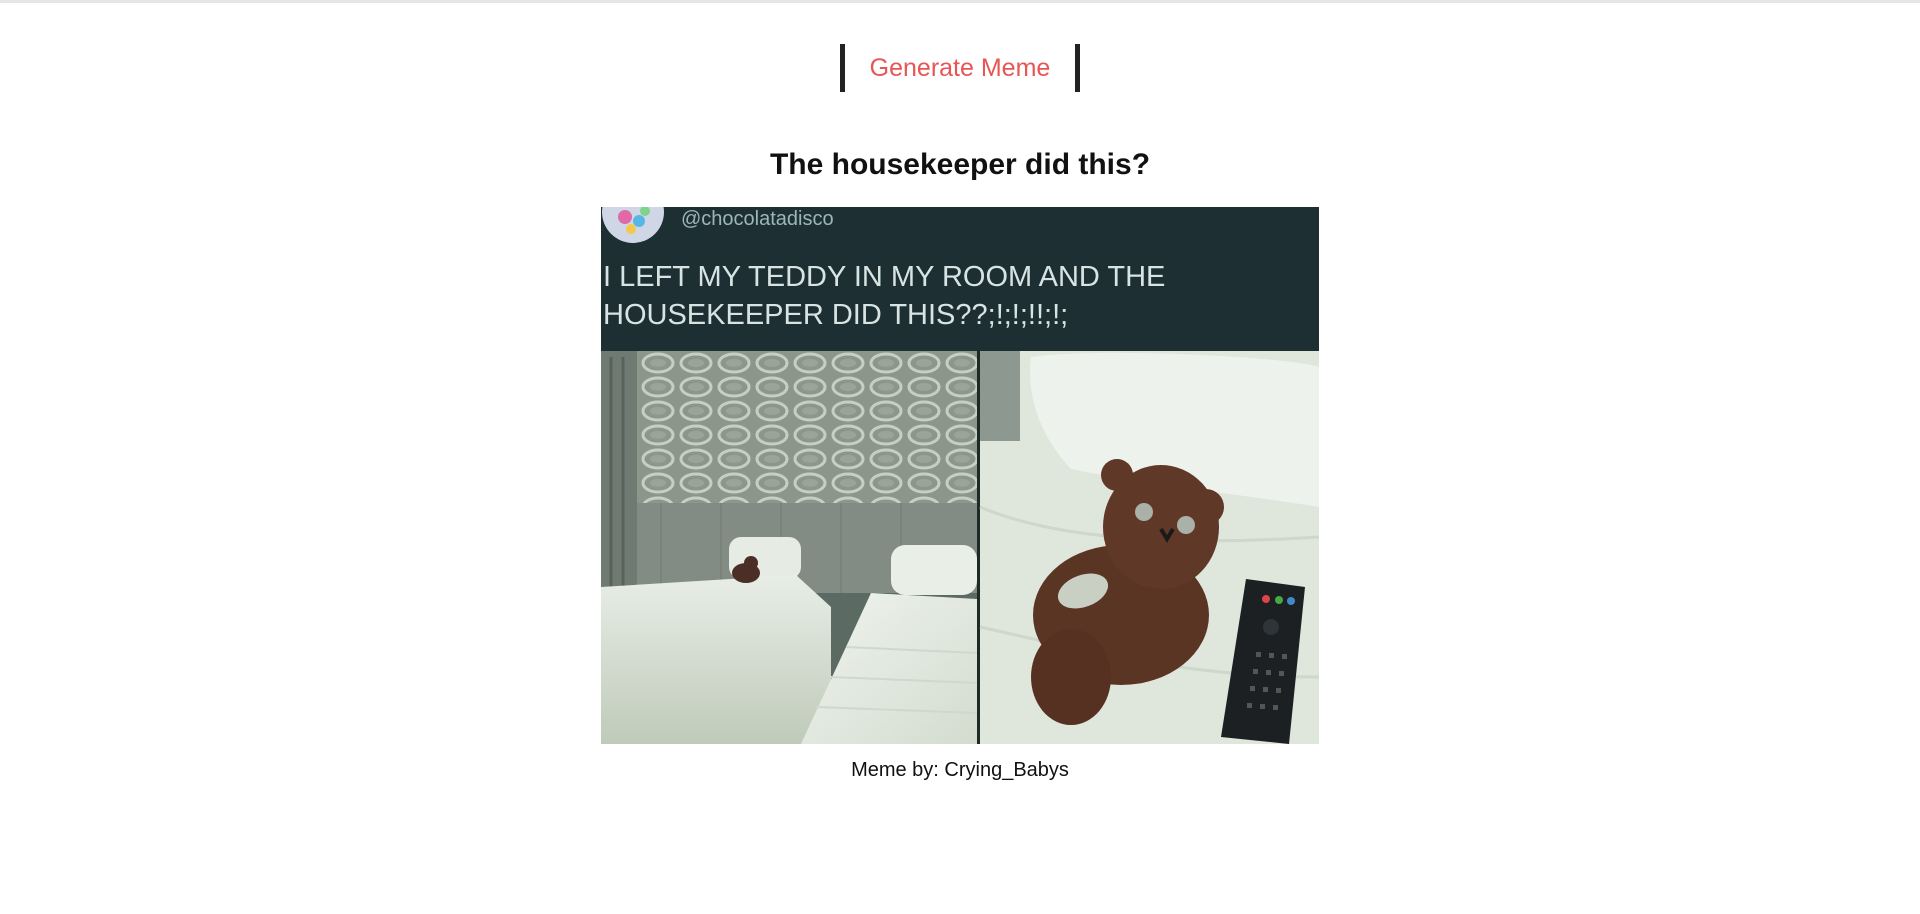 This screenshot has width=1920, height=914. Describe the element at coordinates (960, 164) in the screenshot. I see `meme-title: The housekeeper did this?` at that location.